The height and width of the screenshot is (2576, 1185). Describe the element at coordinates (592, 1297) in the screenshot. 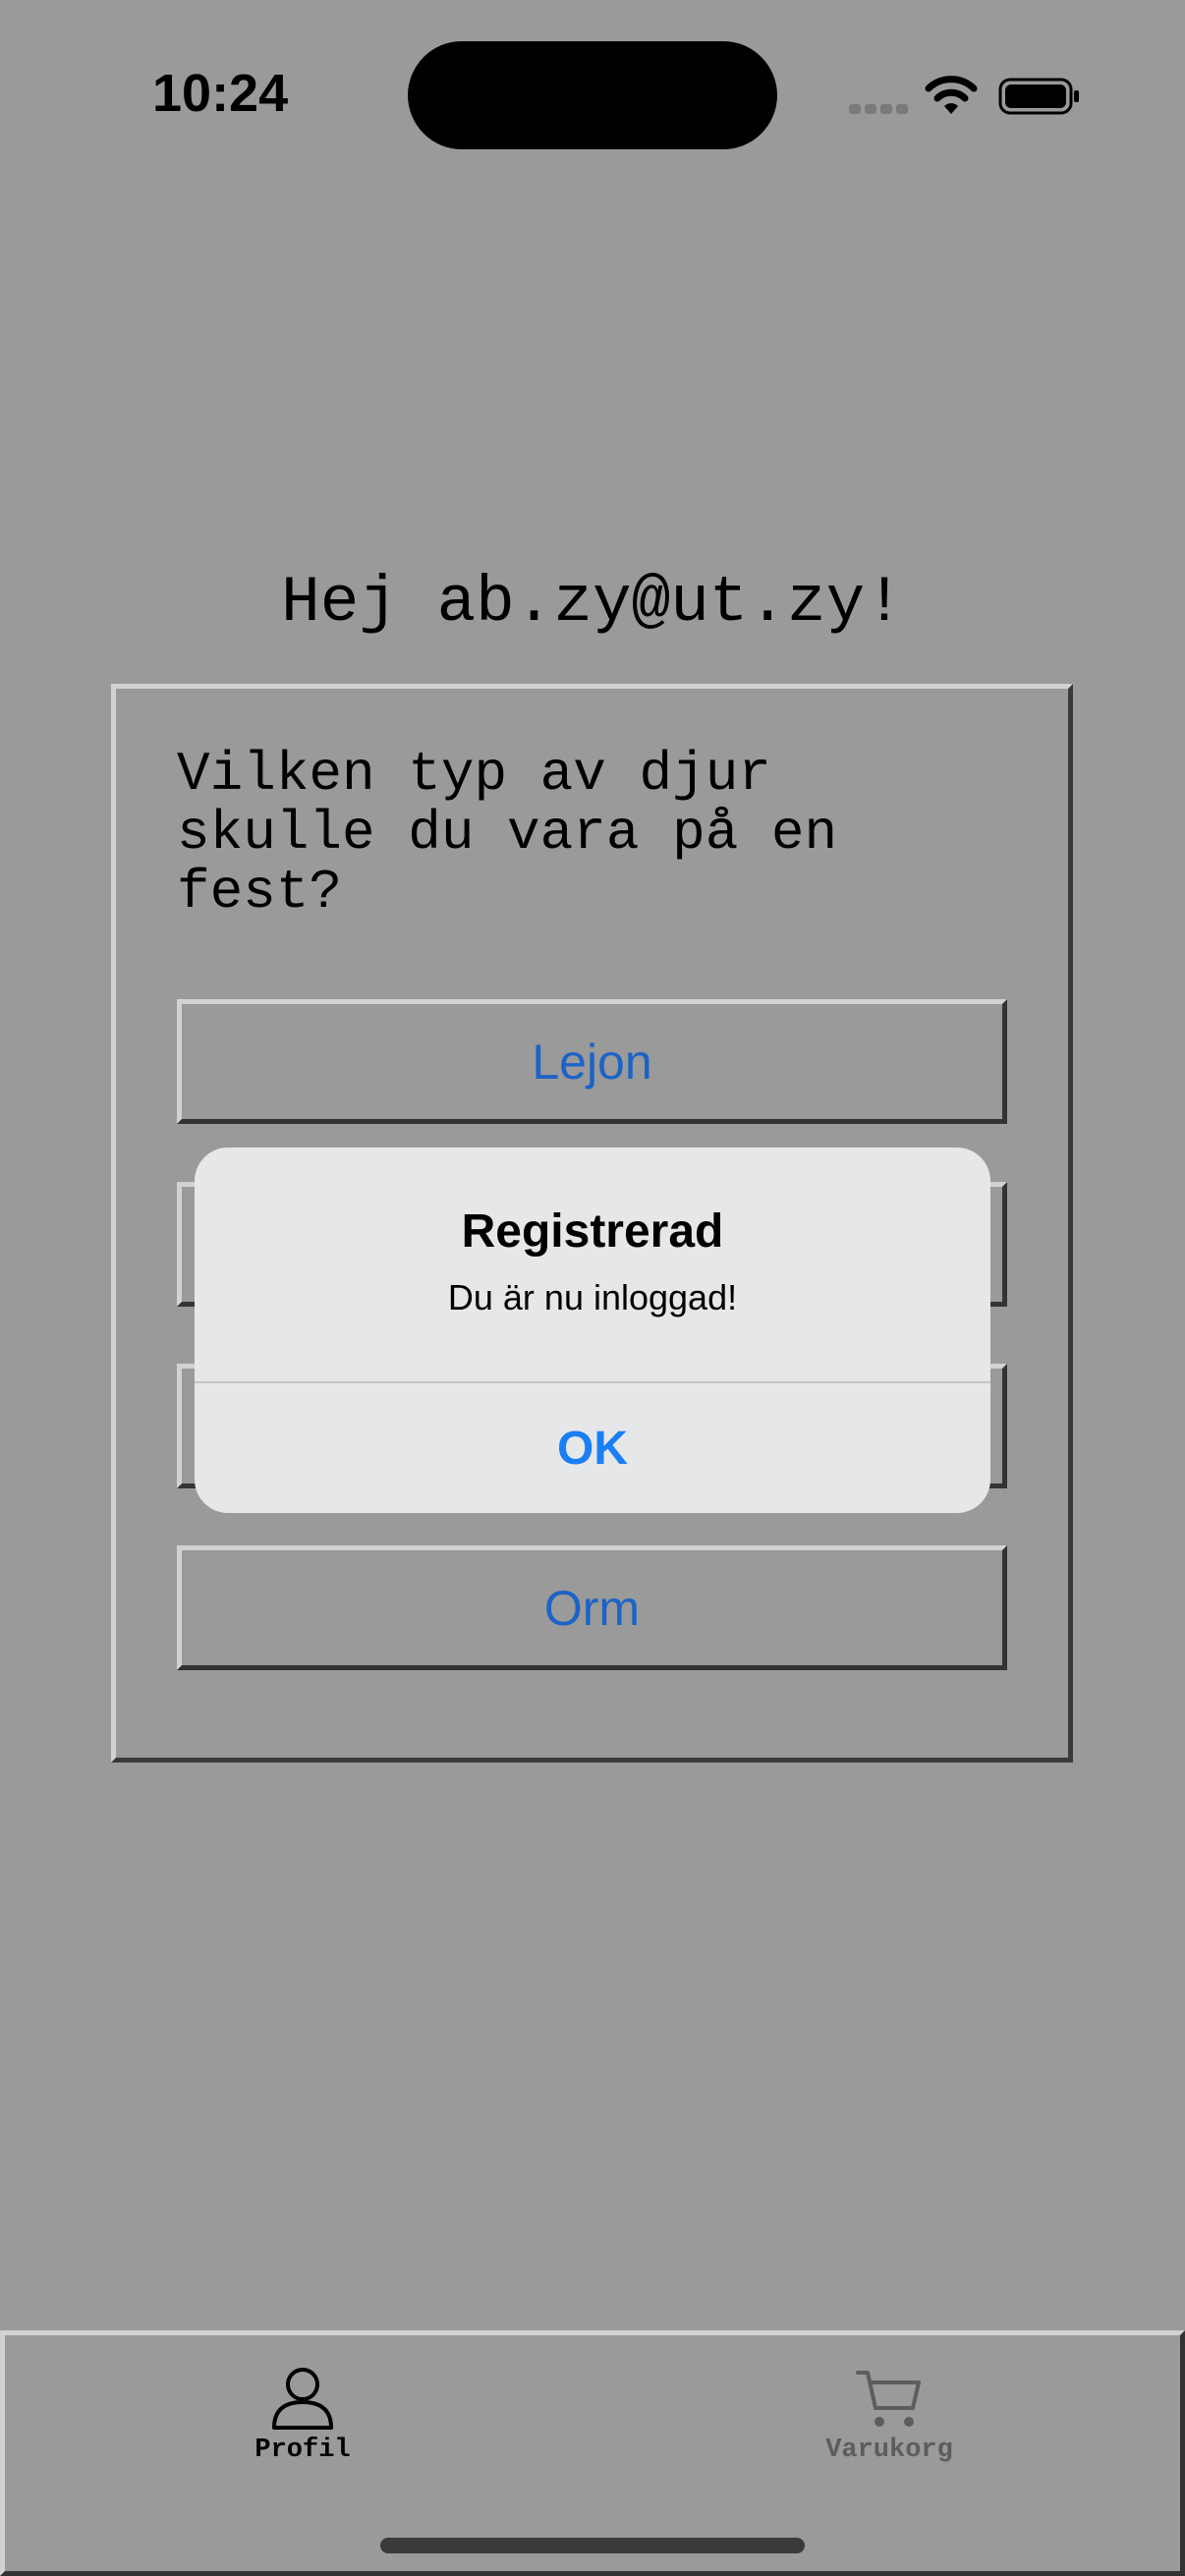

I see `alert-message: Du är nu inloggad!` at that location.